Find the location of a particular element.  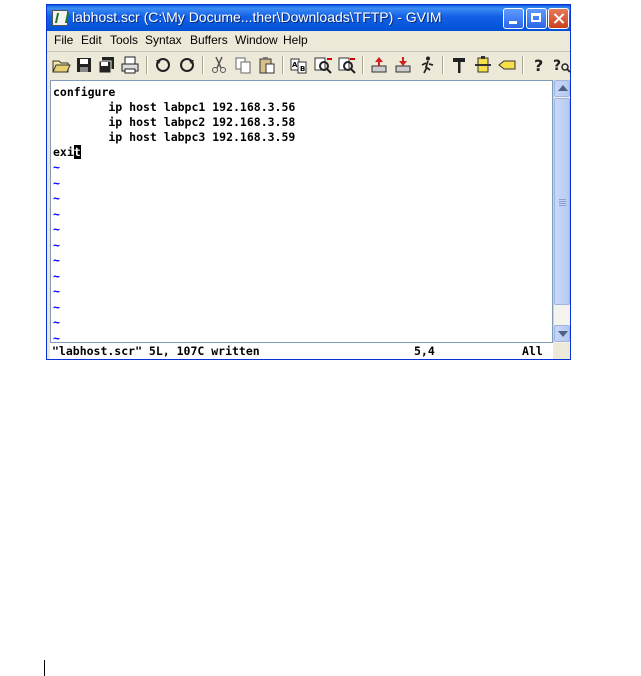

scroll-down-button is located at coordinates (562, 333).